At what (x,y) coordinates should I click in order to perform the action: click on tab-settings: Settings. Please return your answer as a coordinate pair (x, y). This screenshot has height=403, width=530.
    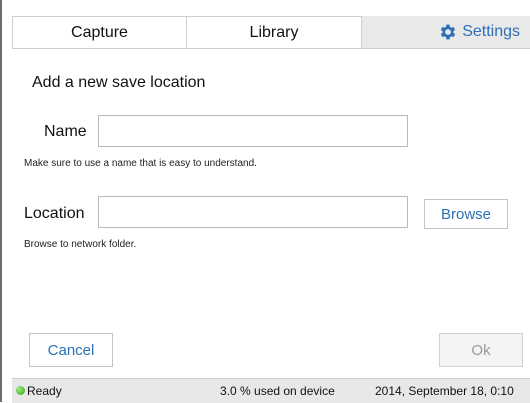
    Looking at the image, I should click on (446, 32).